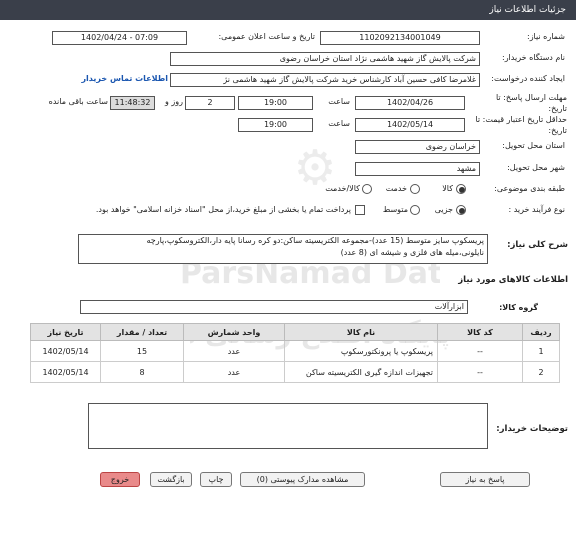 Image resolution: width=576 pixels, height=557 pixels. What do you see at coordinates (266, 36) in the screenshot?
I see `announce-label: تاریخ و ساعت اعلان عمومی:` at bounding box center [266, 36].